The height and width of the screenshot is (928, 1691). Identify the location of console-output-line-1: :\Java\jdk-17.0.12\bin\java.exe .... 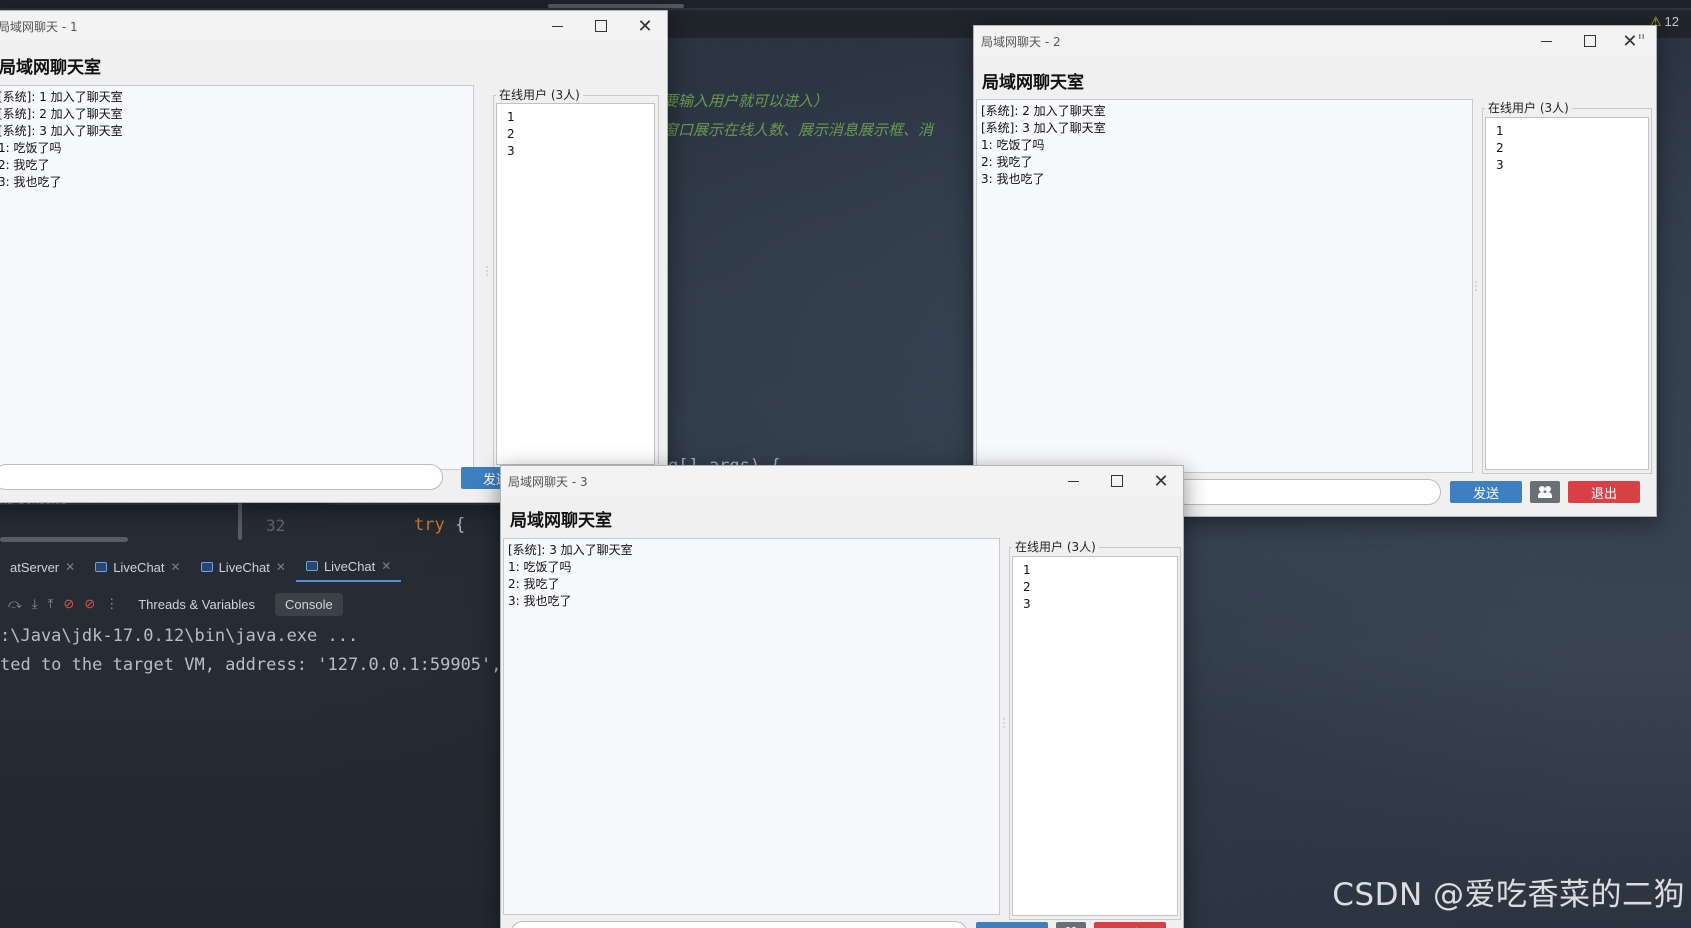
(179, 636).